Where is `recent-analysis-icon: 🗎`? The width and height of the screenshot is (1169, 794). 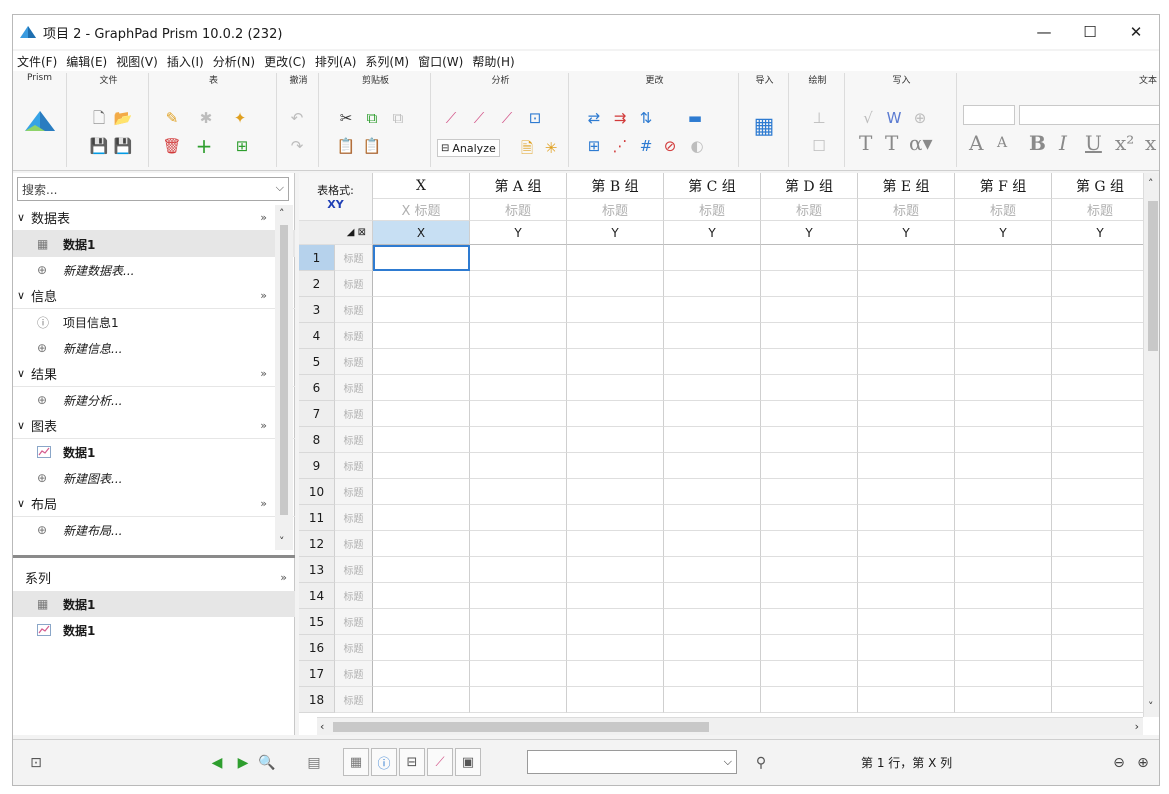
recent-analysis-icon: 🗎 is located at coordinates (527, 148).